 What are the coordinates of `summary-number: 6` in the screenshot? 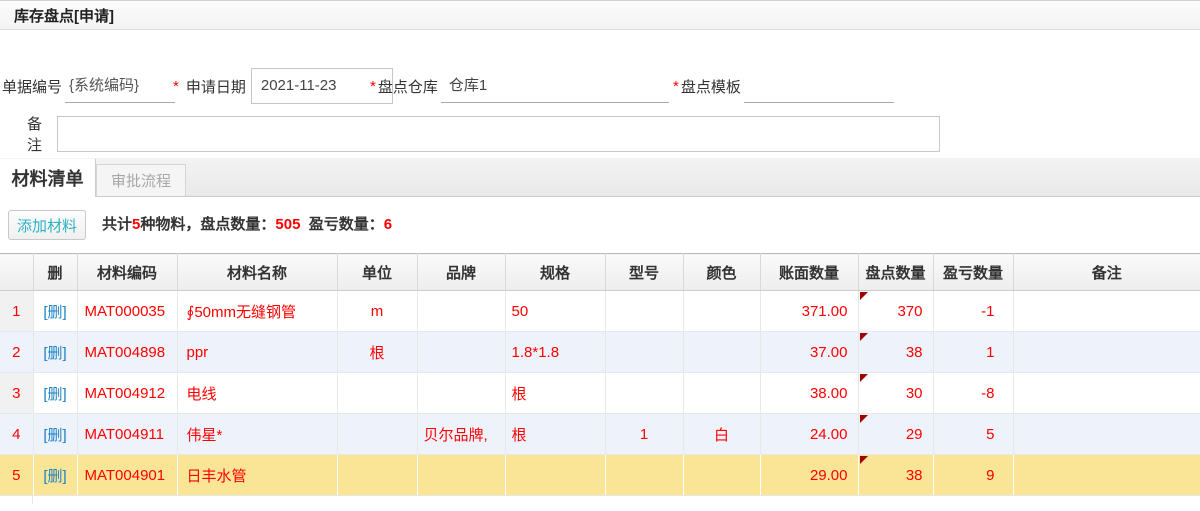 It's located at (388, 224).